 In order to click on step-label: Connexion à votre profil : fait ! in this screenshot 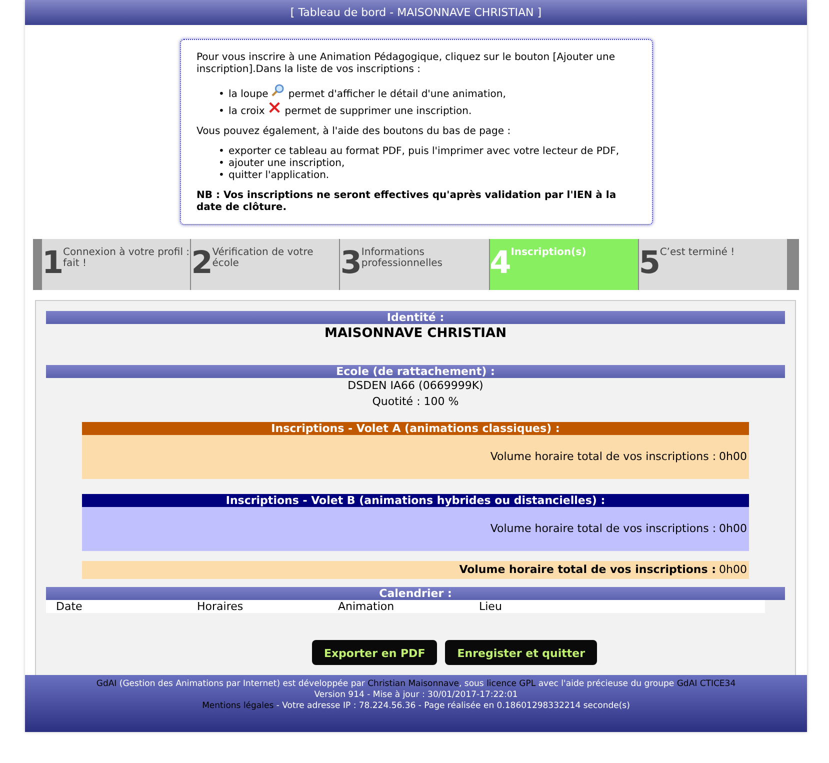, I will do `click(126, 258)`.